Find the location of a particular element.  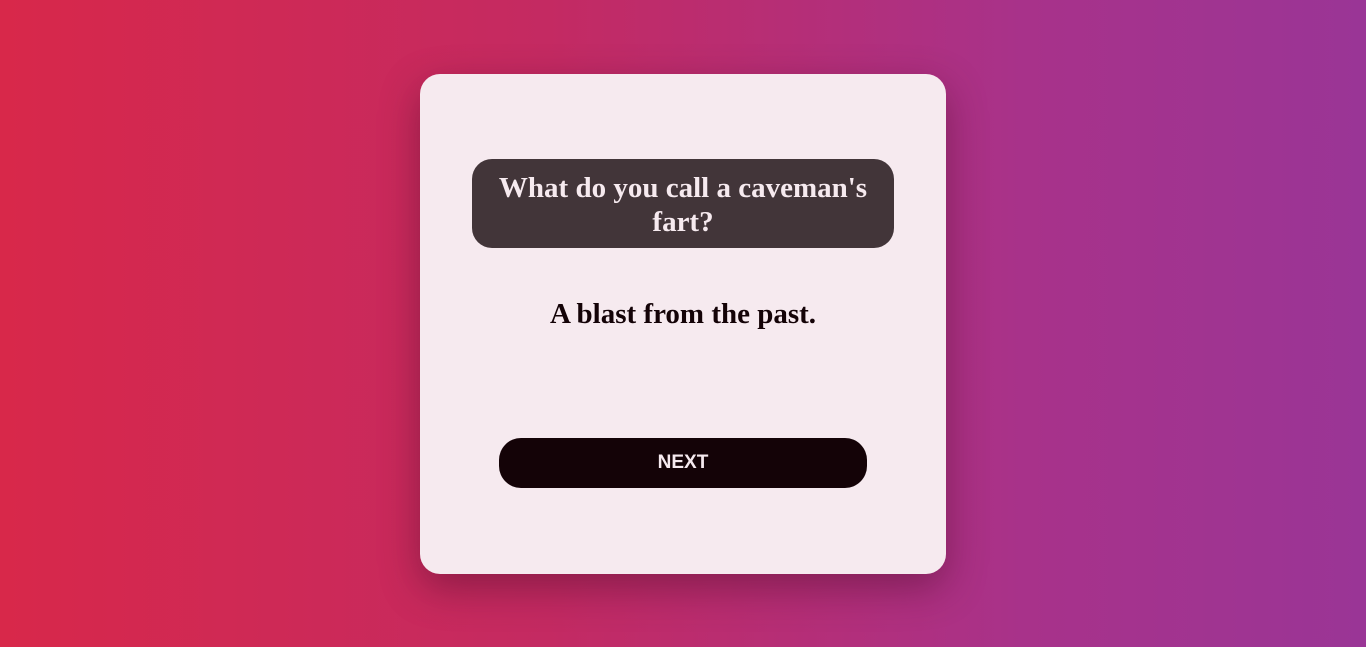

next-button: NEXT is located at coordinates (683, 463).